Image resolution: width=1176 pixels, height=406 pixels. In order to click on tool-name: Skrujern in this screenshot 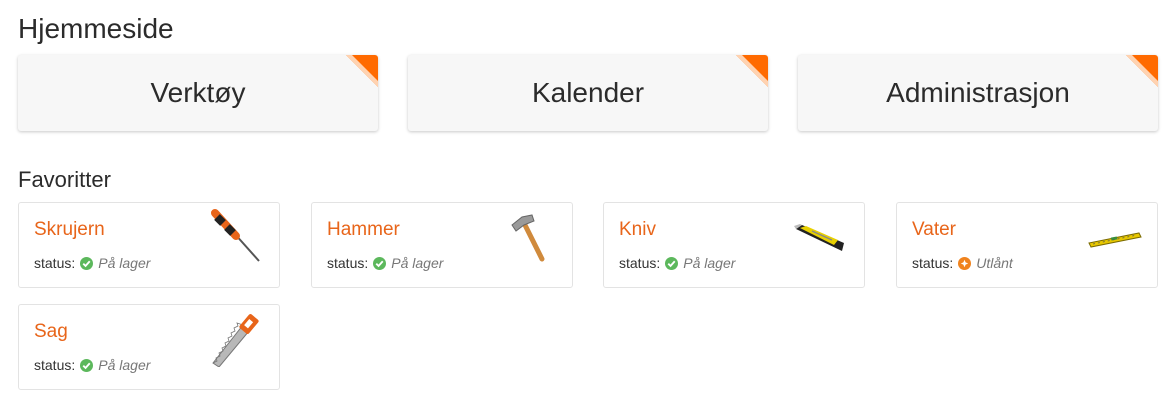, I will do `click(69, 230)`.